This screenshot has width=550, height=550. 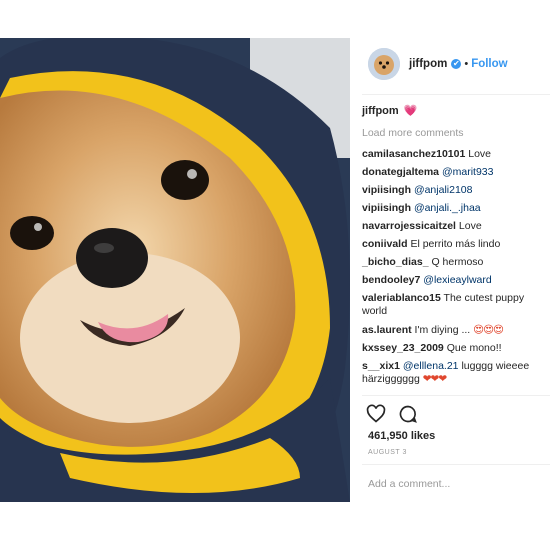 I want to click on comment-item: _bicho_dias_ Q hermoso, so click(x=455, y=262).